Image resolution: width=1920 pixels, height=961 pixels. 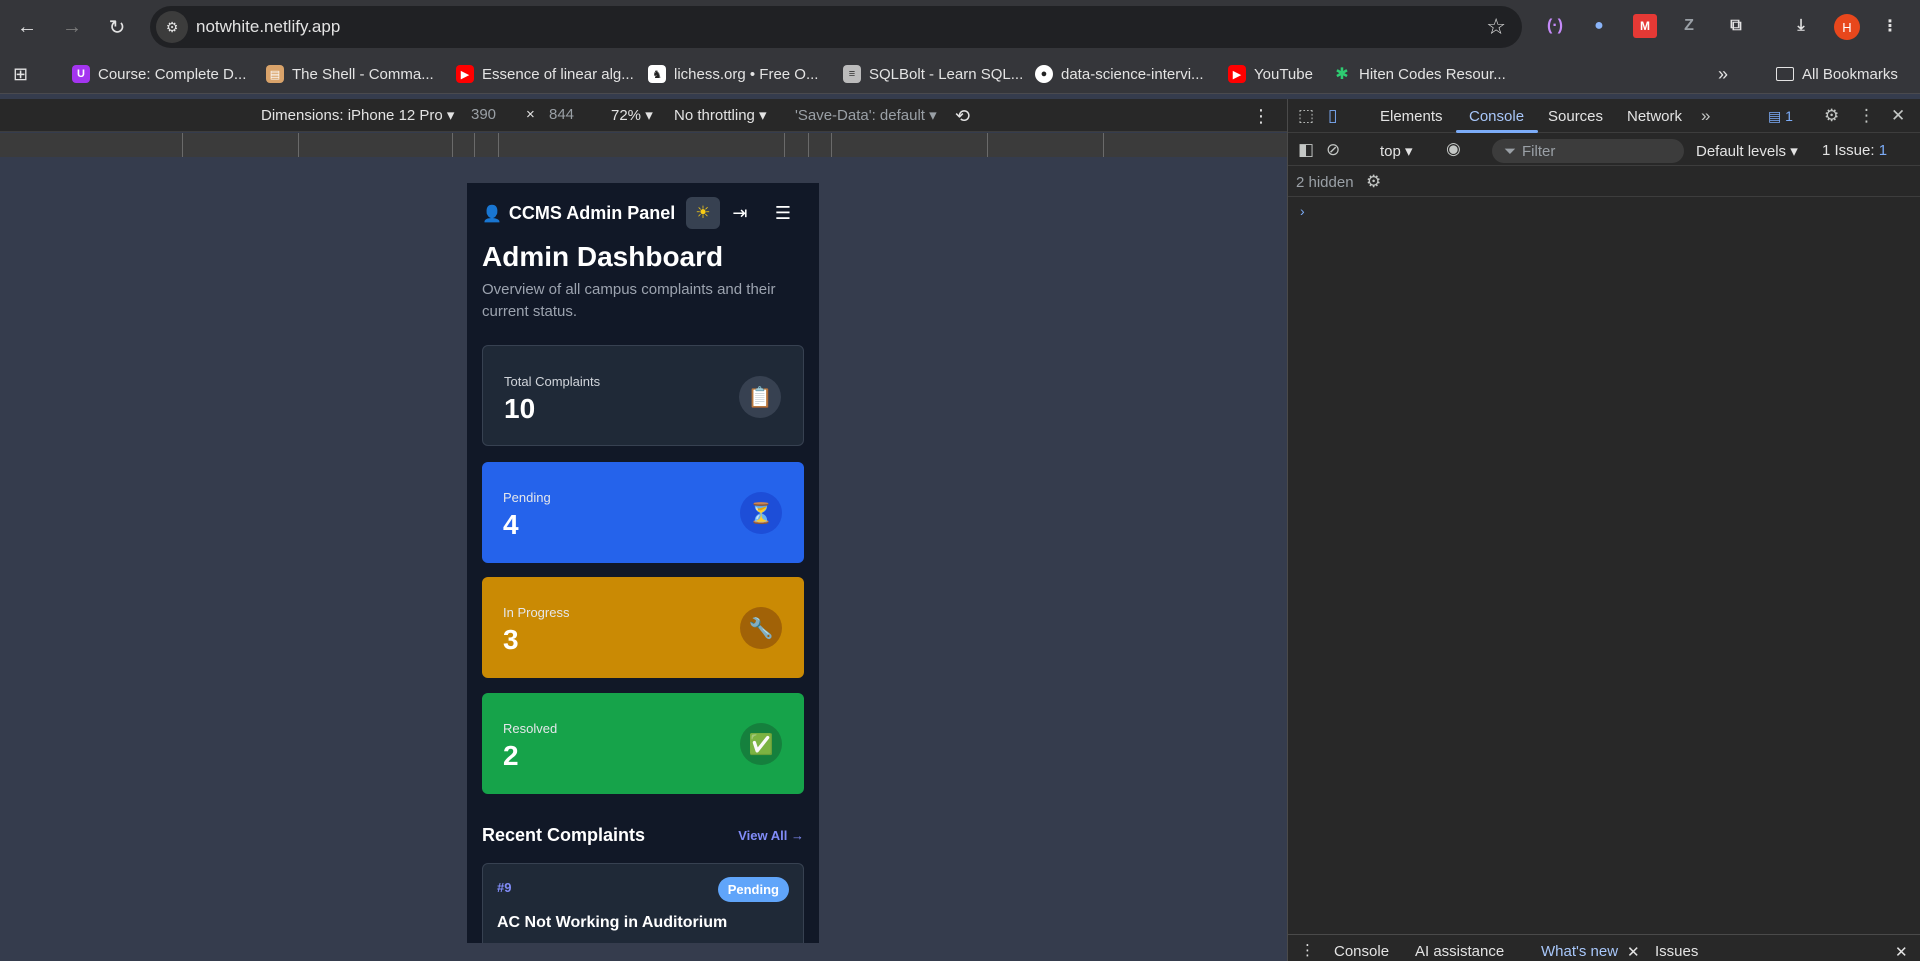 What do you see at coordinates (1510, 151) in the screenshot?
I see `filter-funnel-icon: ⏷` at bounding box center [1510, 151].